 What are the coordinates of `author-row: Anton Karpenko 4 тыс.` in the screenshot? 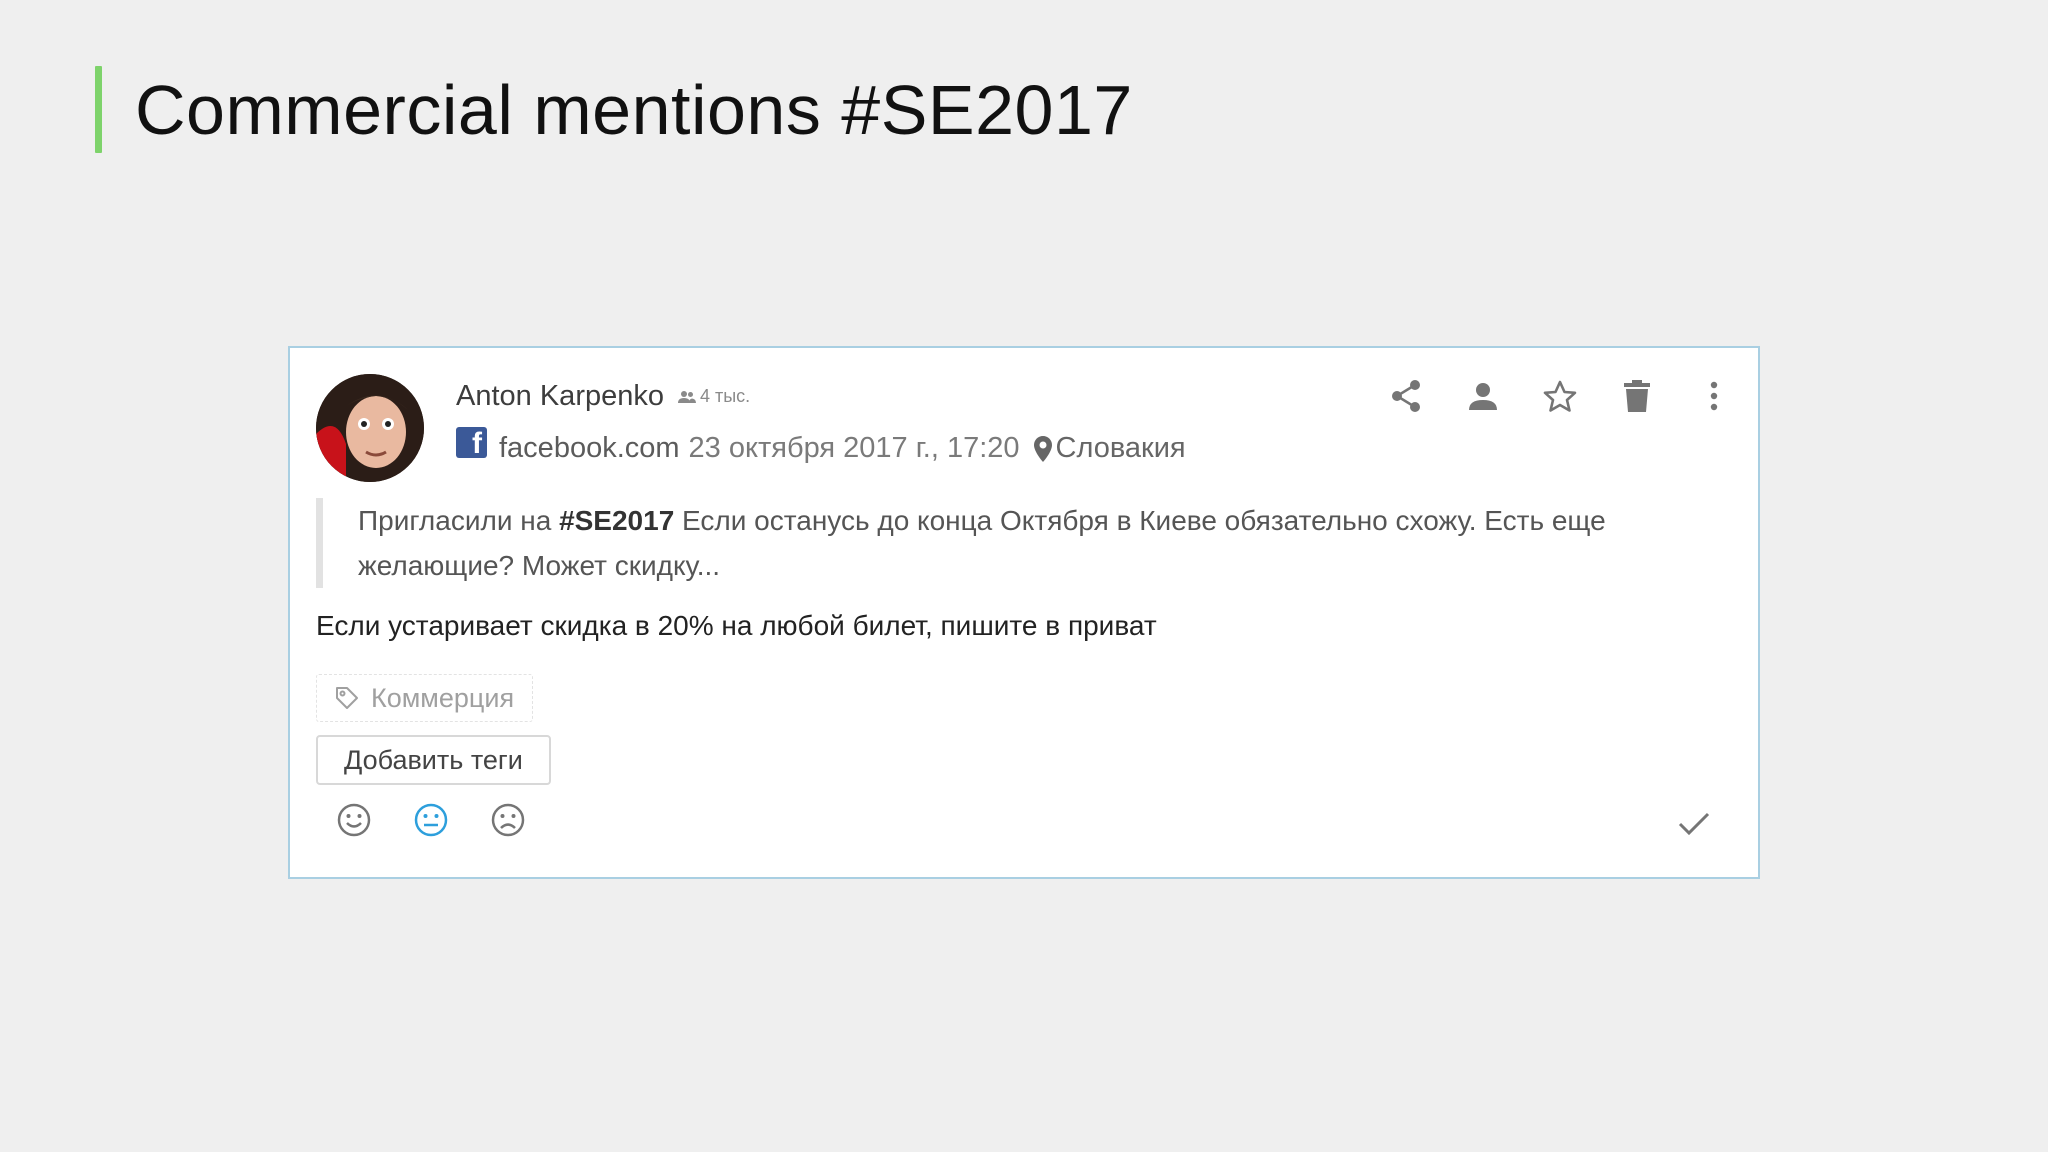 It's located at (603, 396).